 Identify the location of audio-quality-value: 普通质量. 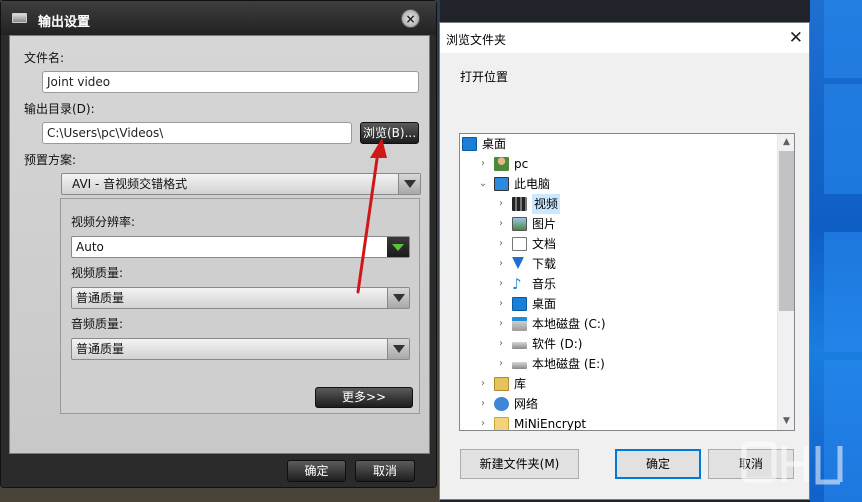
(100, 349).